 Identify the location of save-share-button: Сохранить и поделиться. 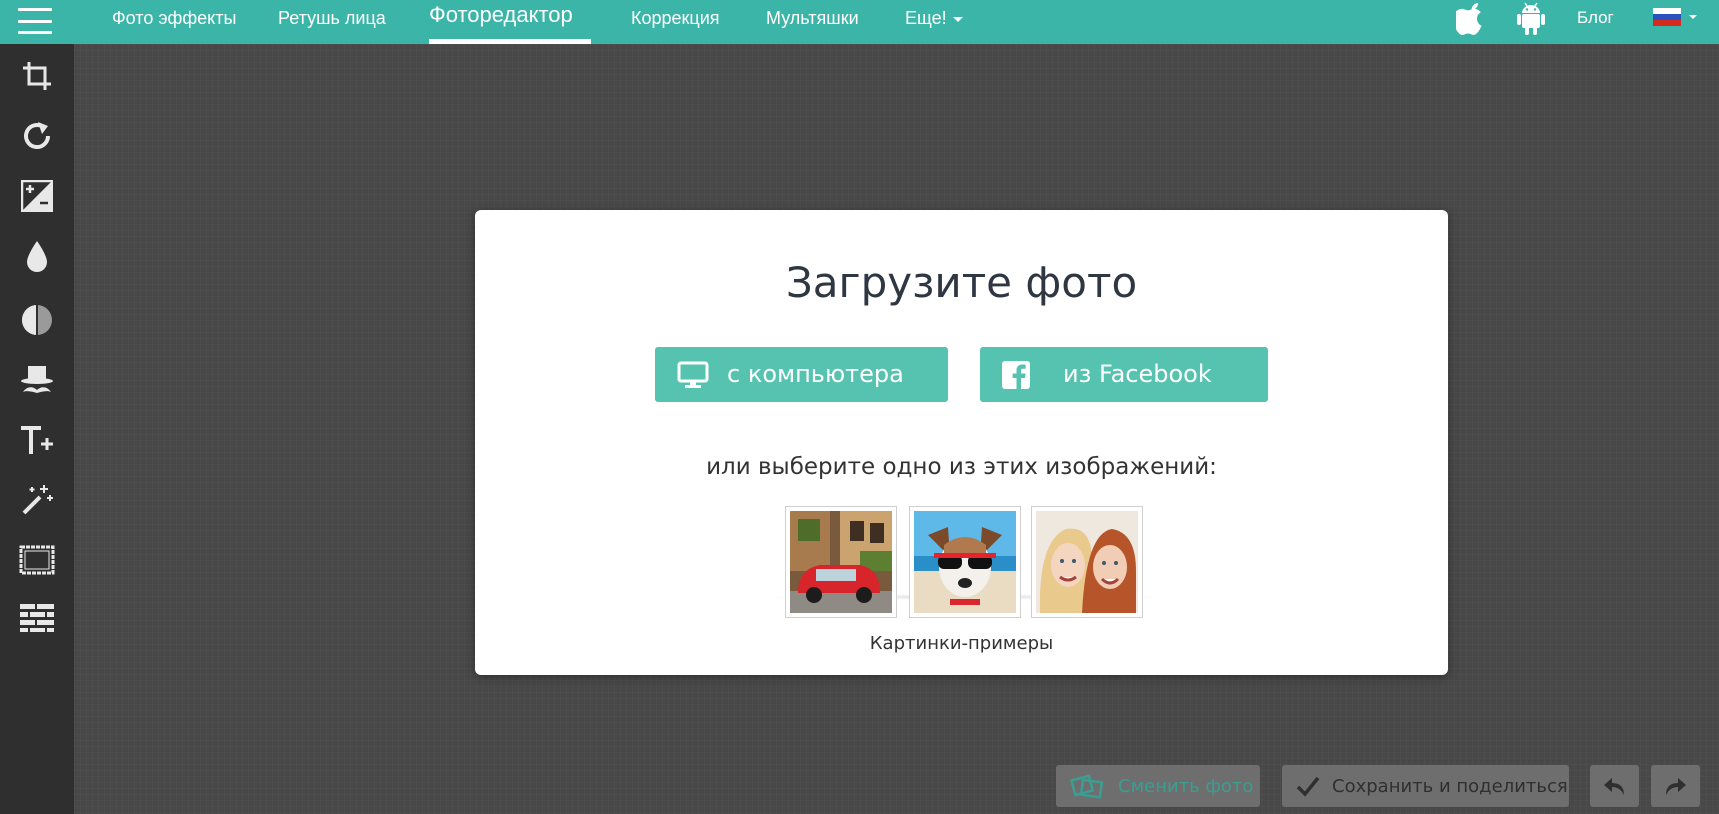
(1425, 786).